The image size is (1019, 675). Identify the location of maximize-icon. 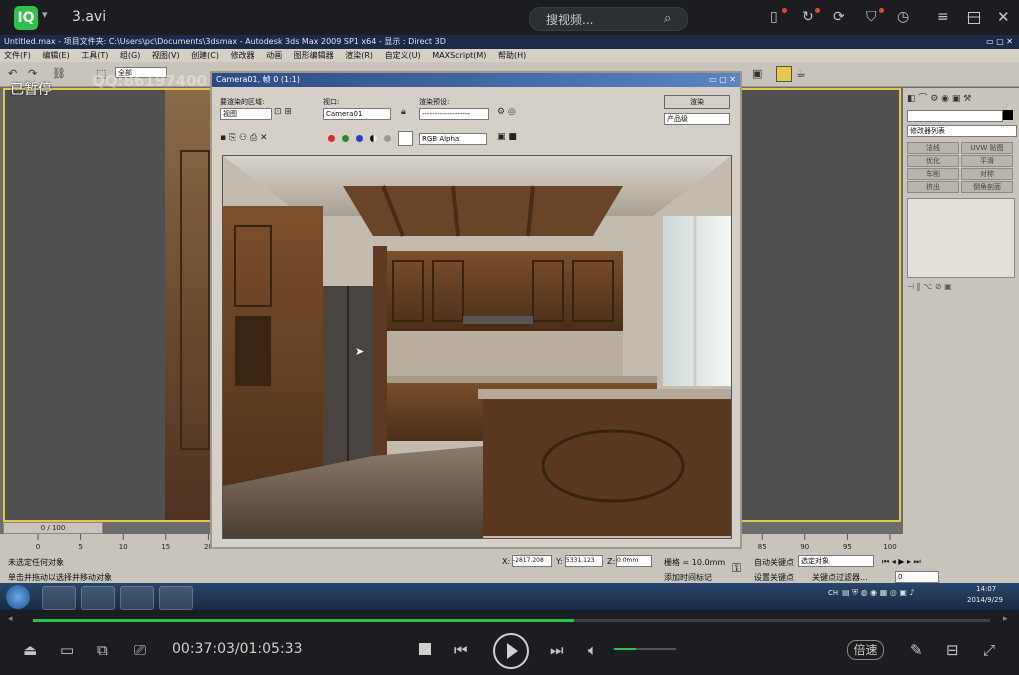
(974, 18).